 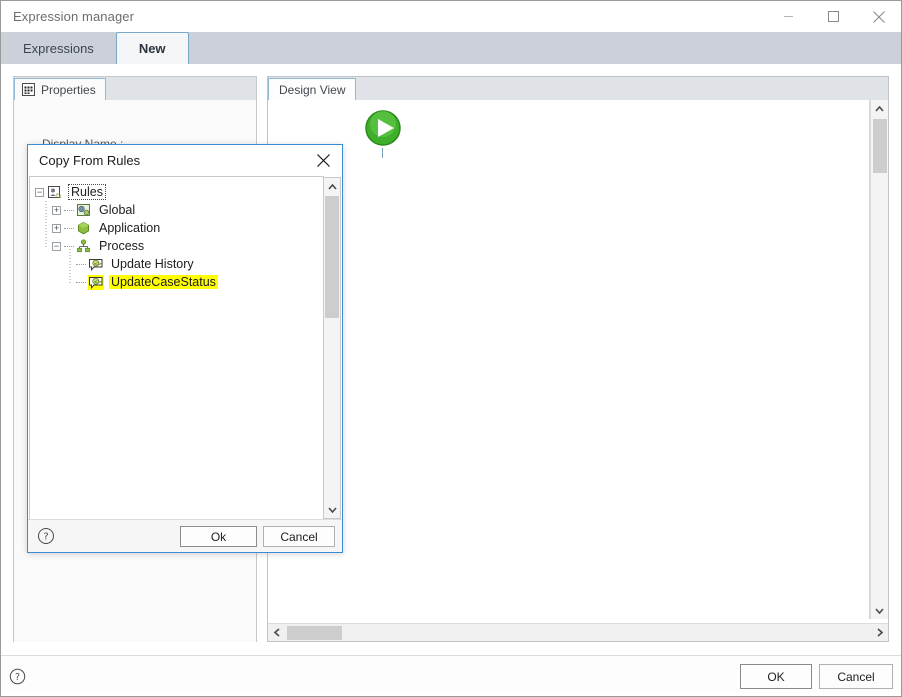 I want to click on close-icon, so click(x=878, y=16).